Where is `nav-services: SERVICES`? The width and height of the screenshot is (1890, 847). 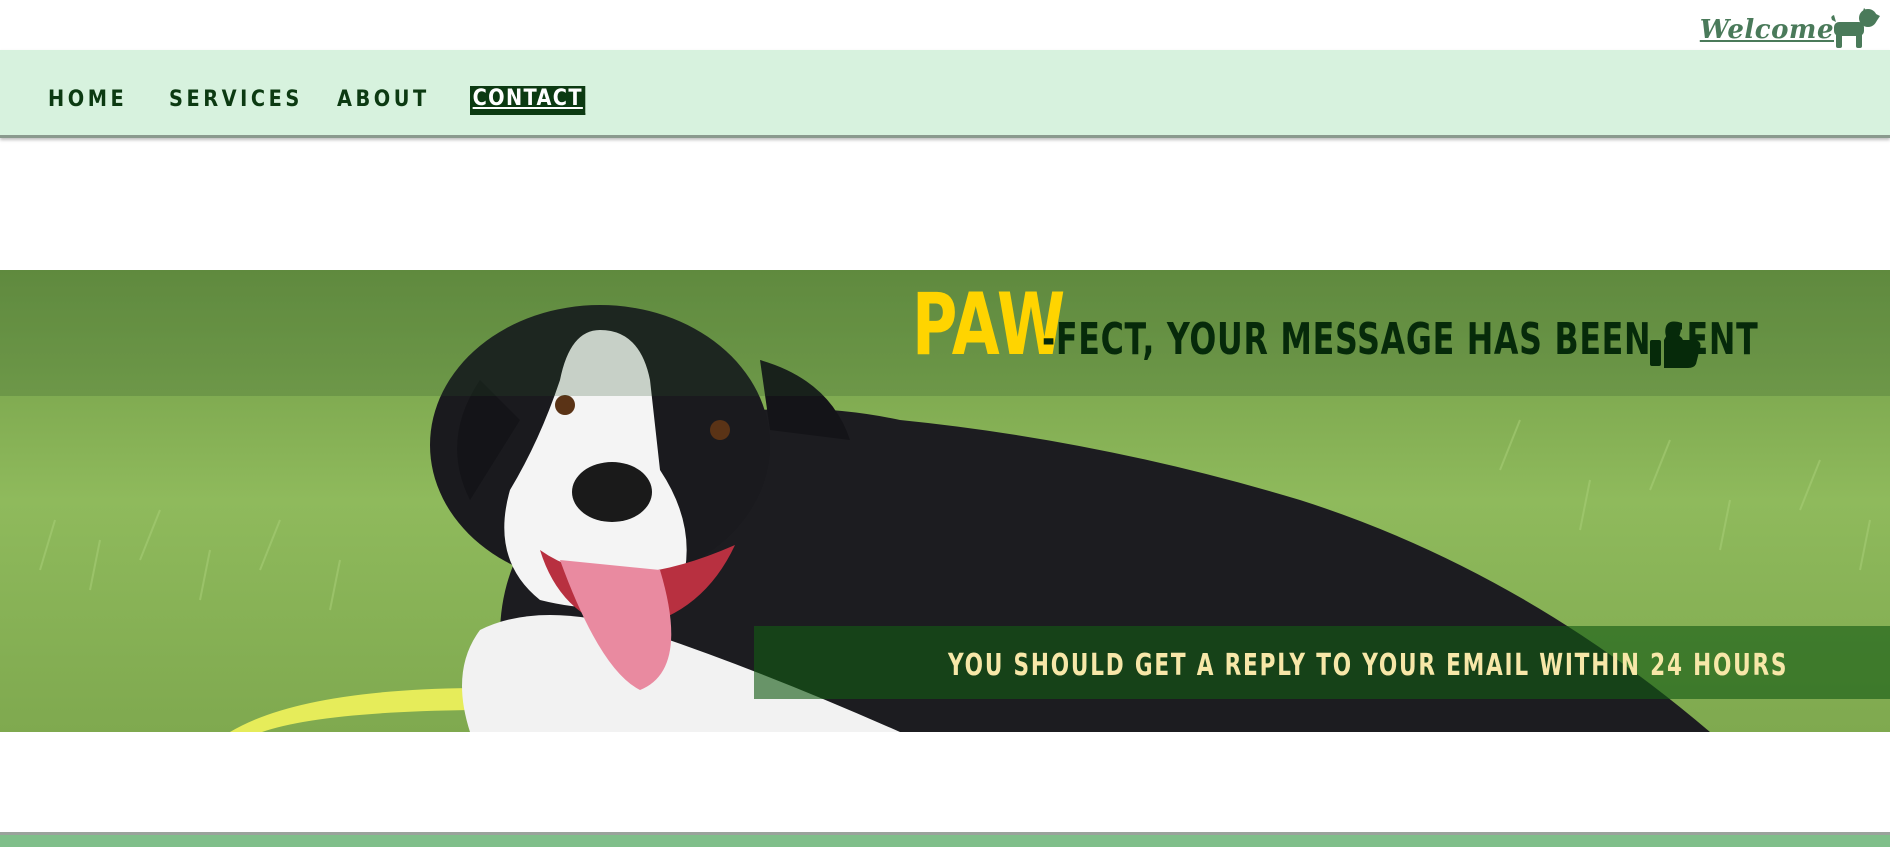 nav-services: SERVICES is located at coordinates (236, 99).